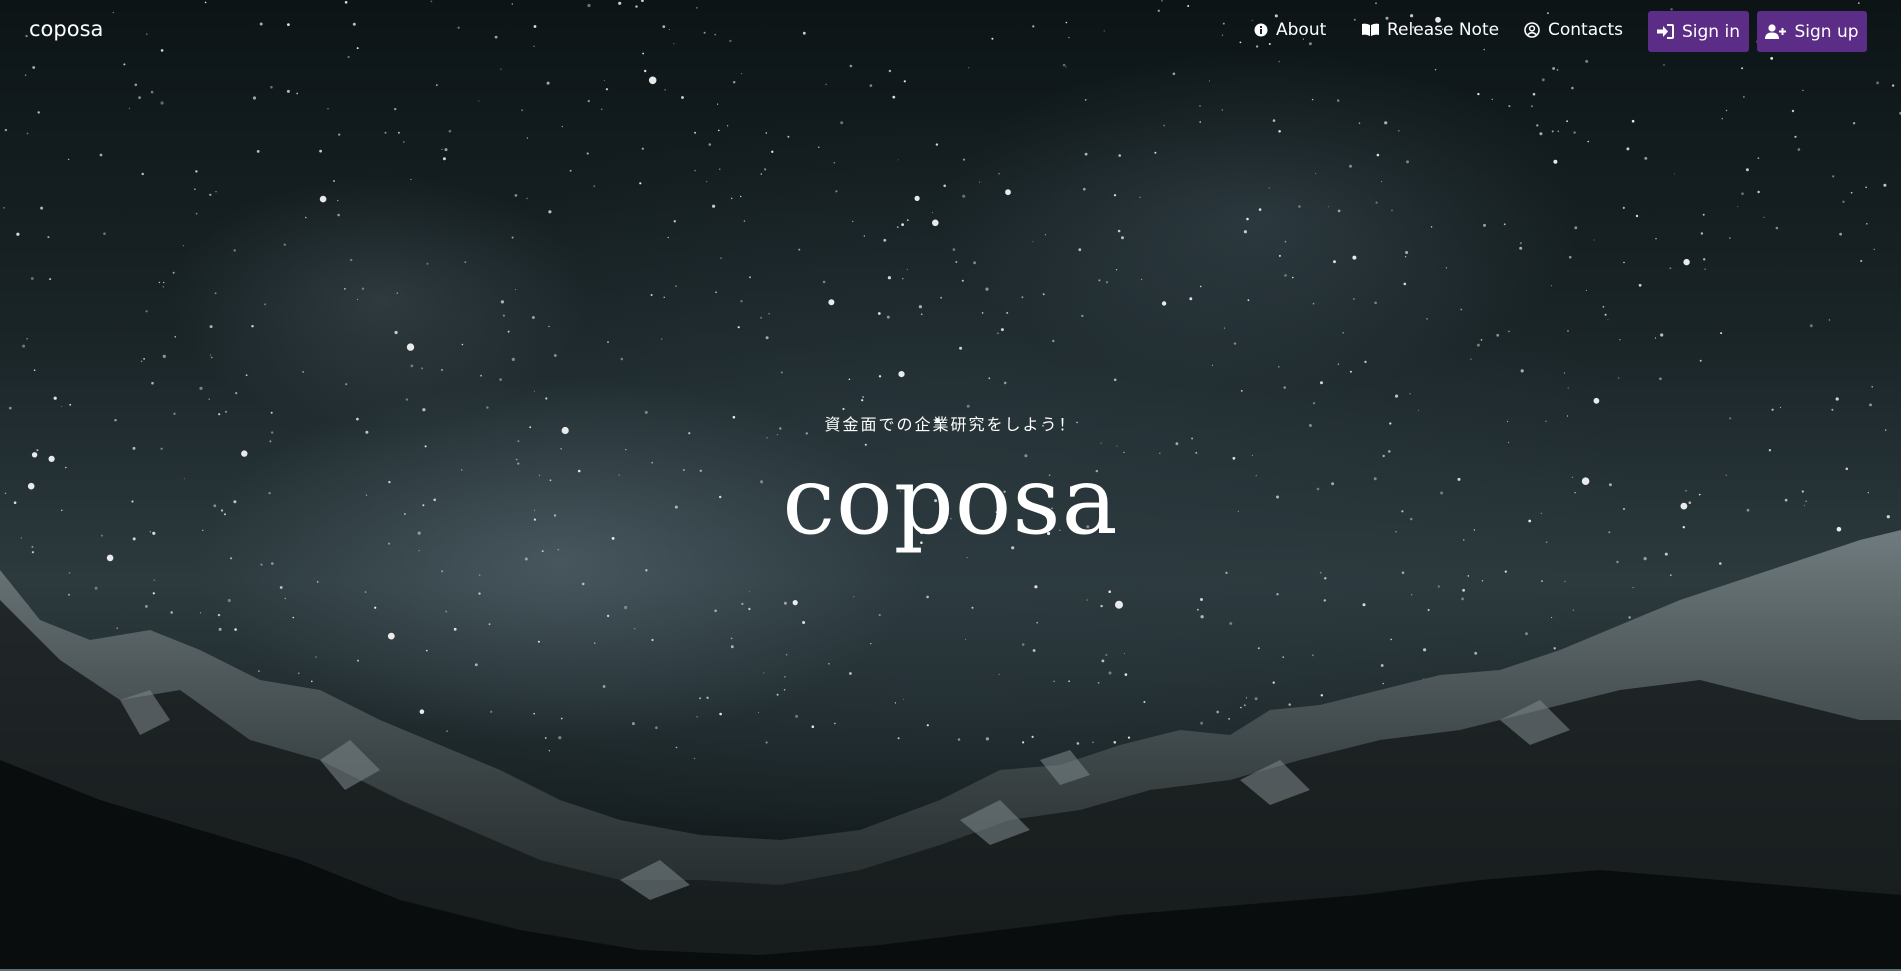 The width and height of the screenshot is (1901, 971). Describe the element at coordinates (1585, 30) in the screenshot. I see `nav-link-label: Contacts` at that location.